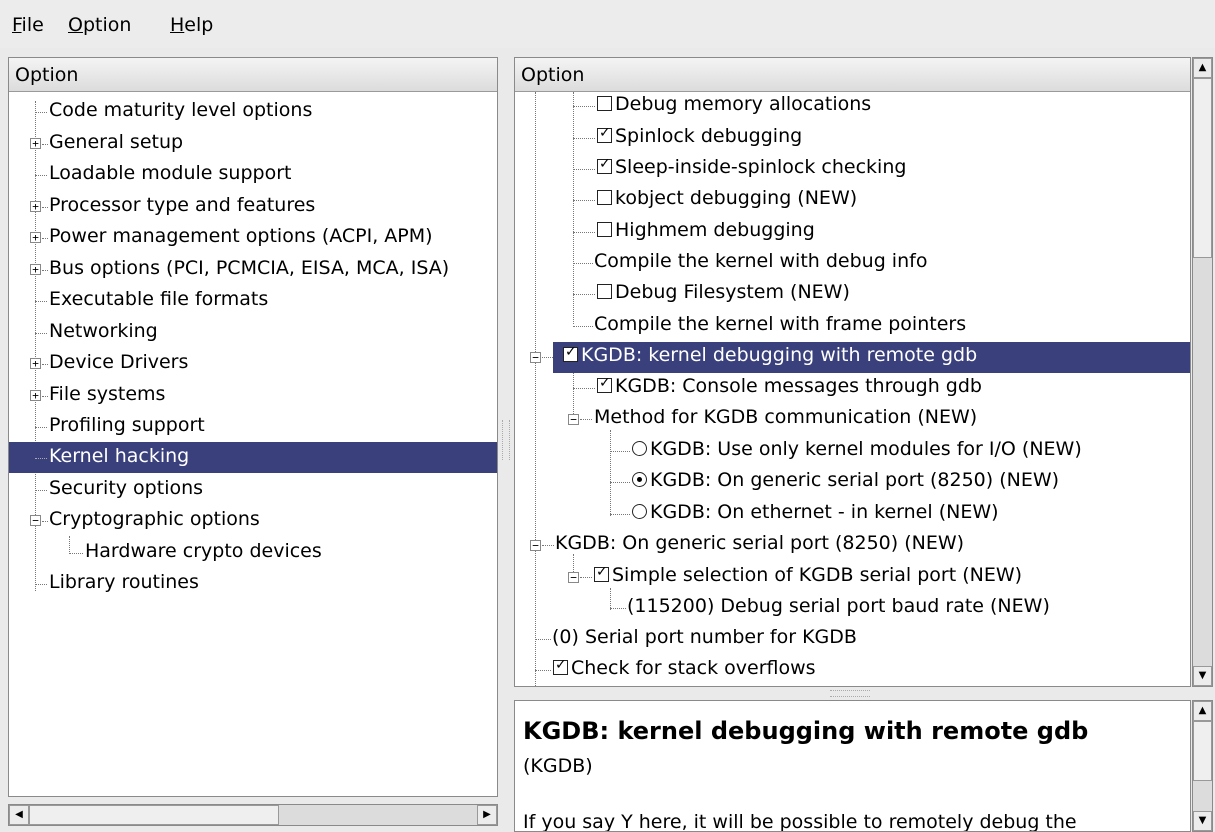 The height and width of the screenshot is (832, 1215). Describe the element at coordinates (253, 583) in the screenshot. I see `tree-item-library-routines: Library routines` at that location.